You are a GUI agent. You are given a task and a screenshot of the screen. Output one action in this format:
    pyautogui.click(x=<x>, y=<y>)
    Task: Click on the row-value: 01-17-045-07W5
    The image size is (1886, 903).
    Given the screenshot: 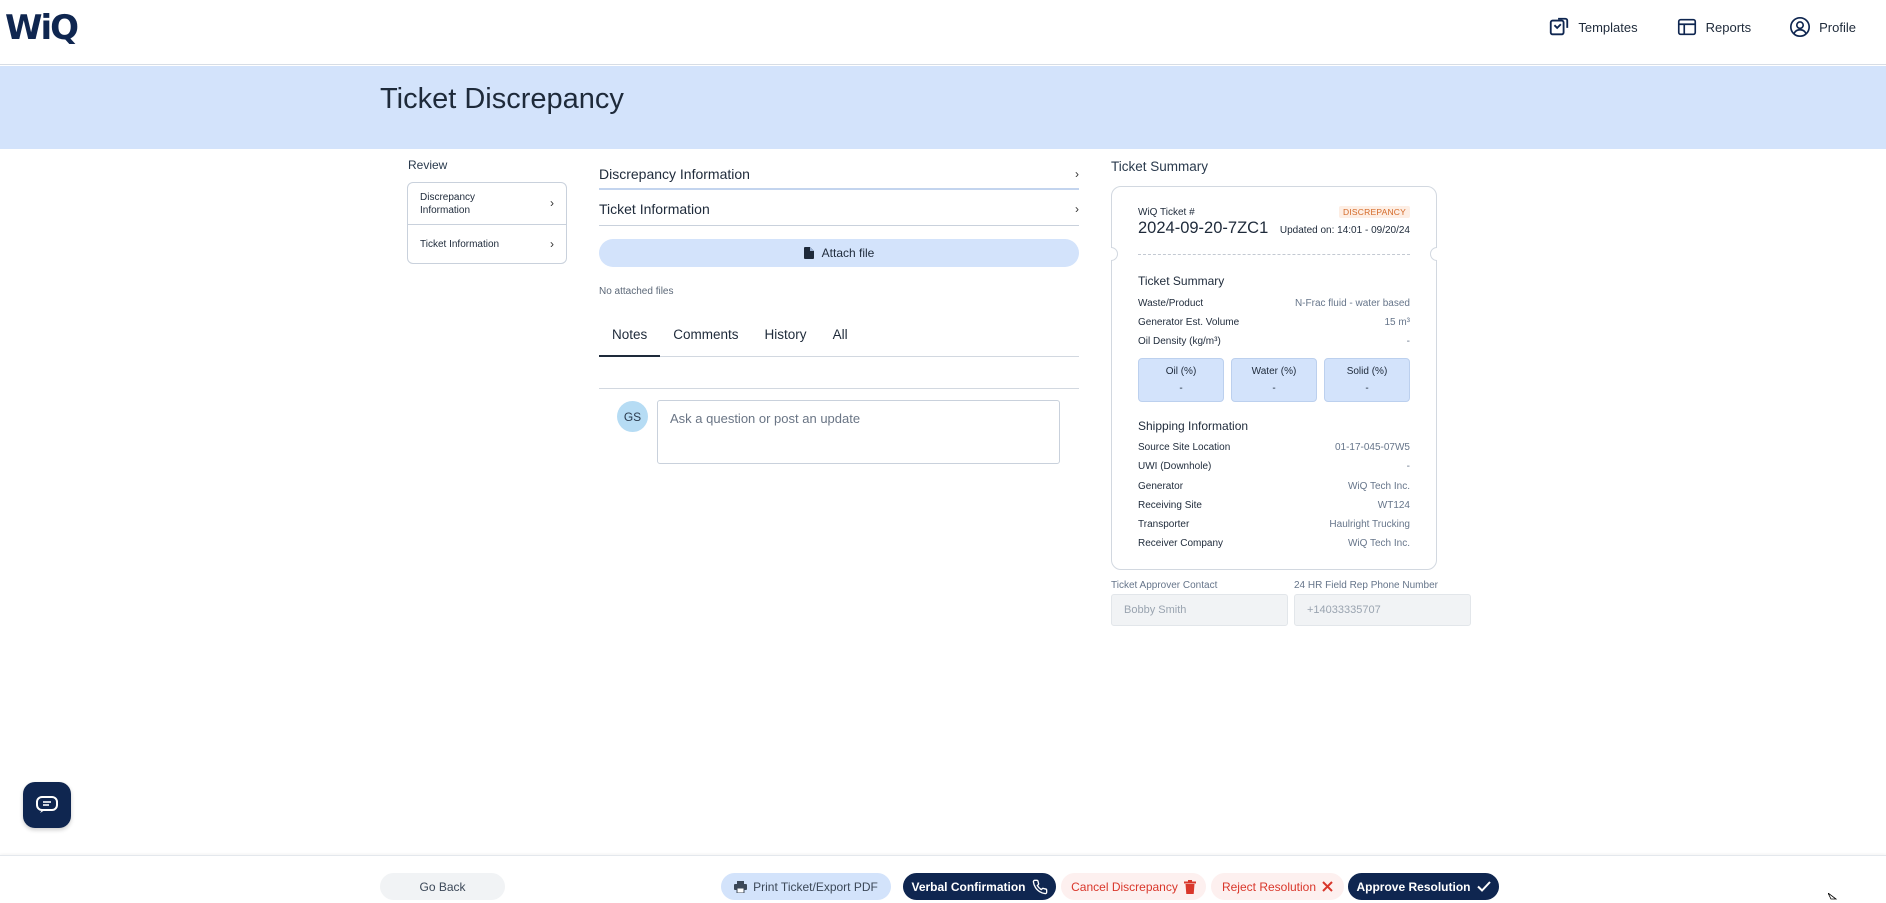 What is the action you would take?
    pyautogui.click(x=1372, y=447)
    